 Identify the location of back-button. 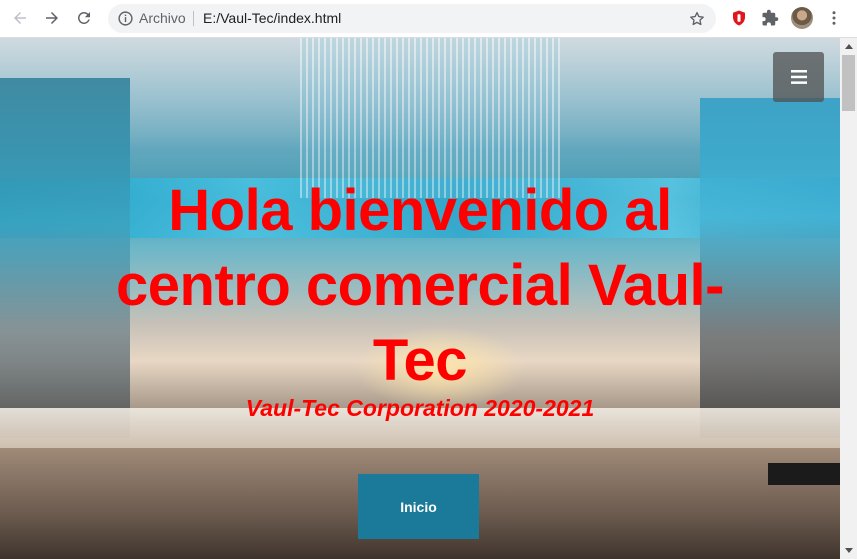
(20, 18).